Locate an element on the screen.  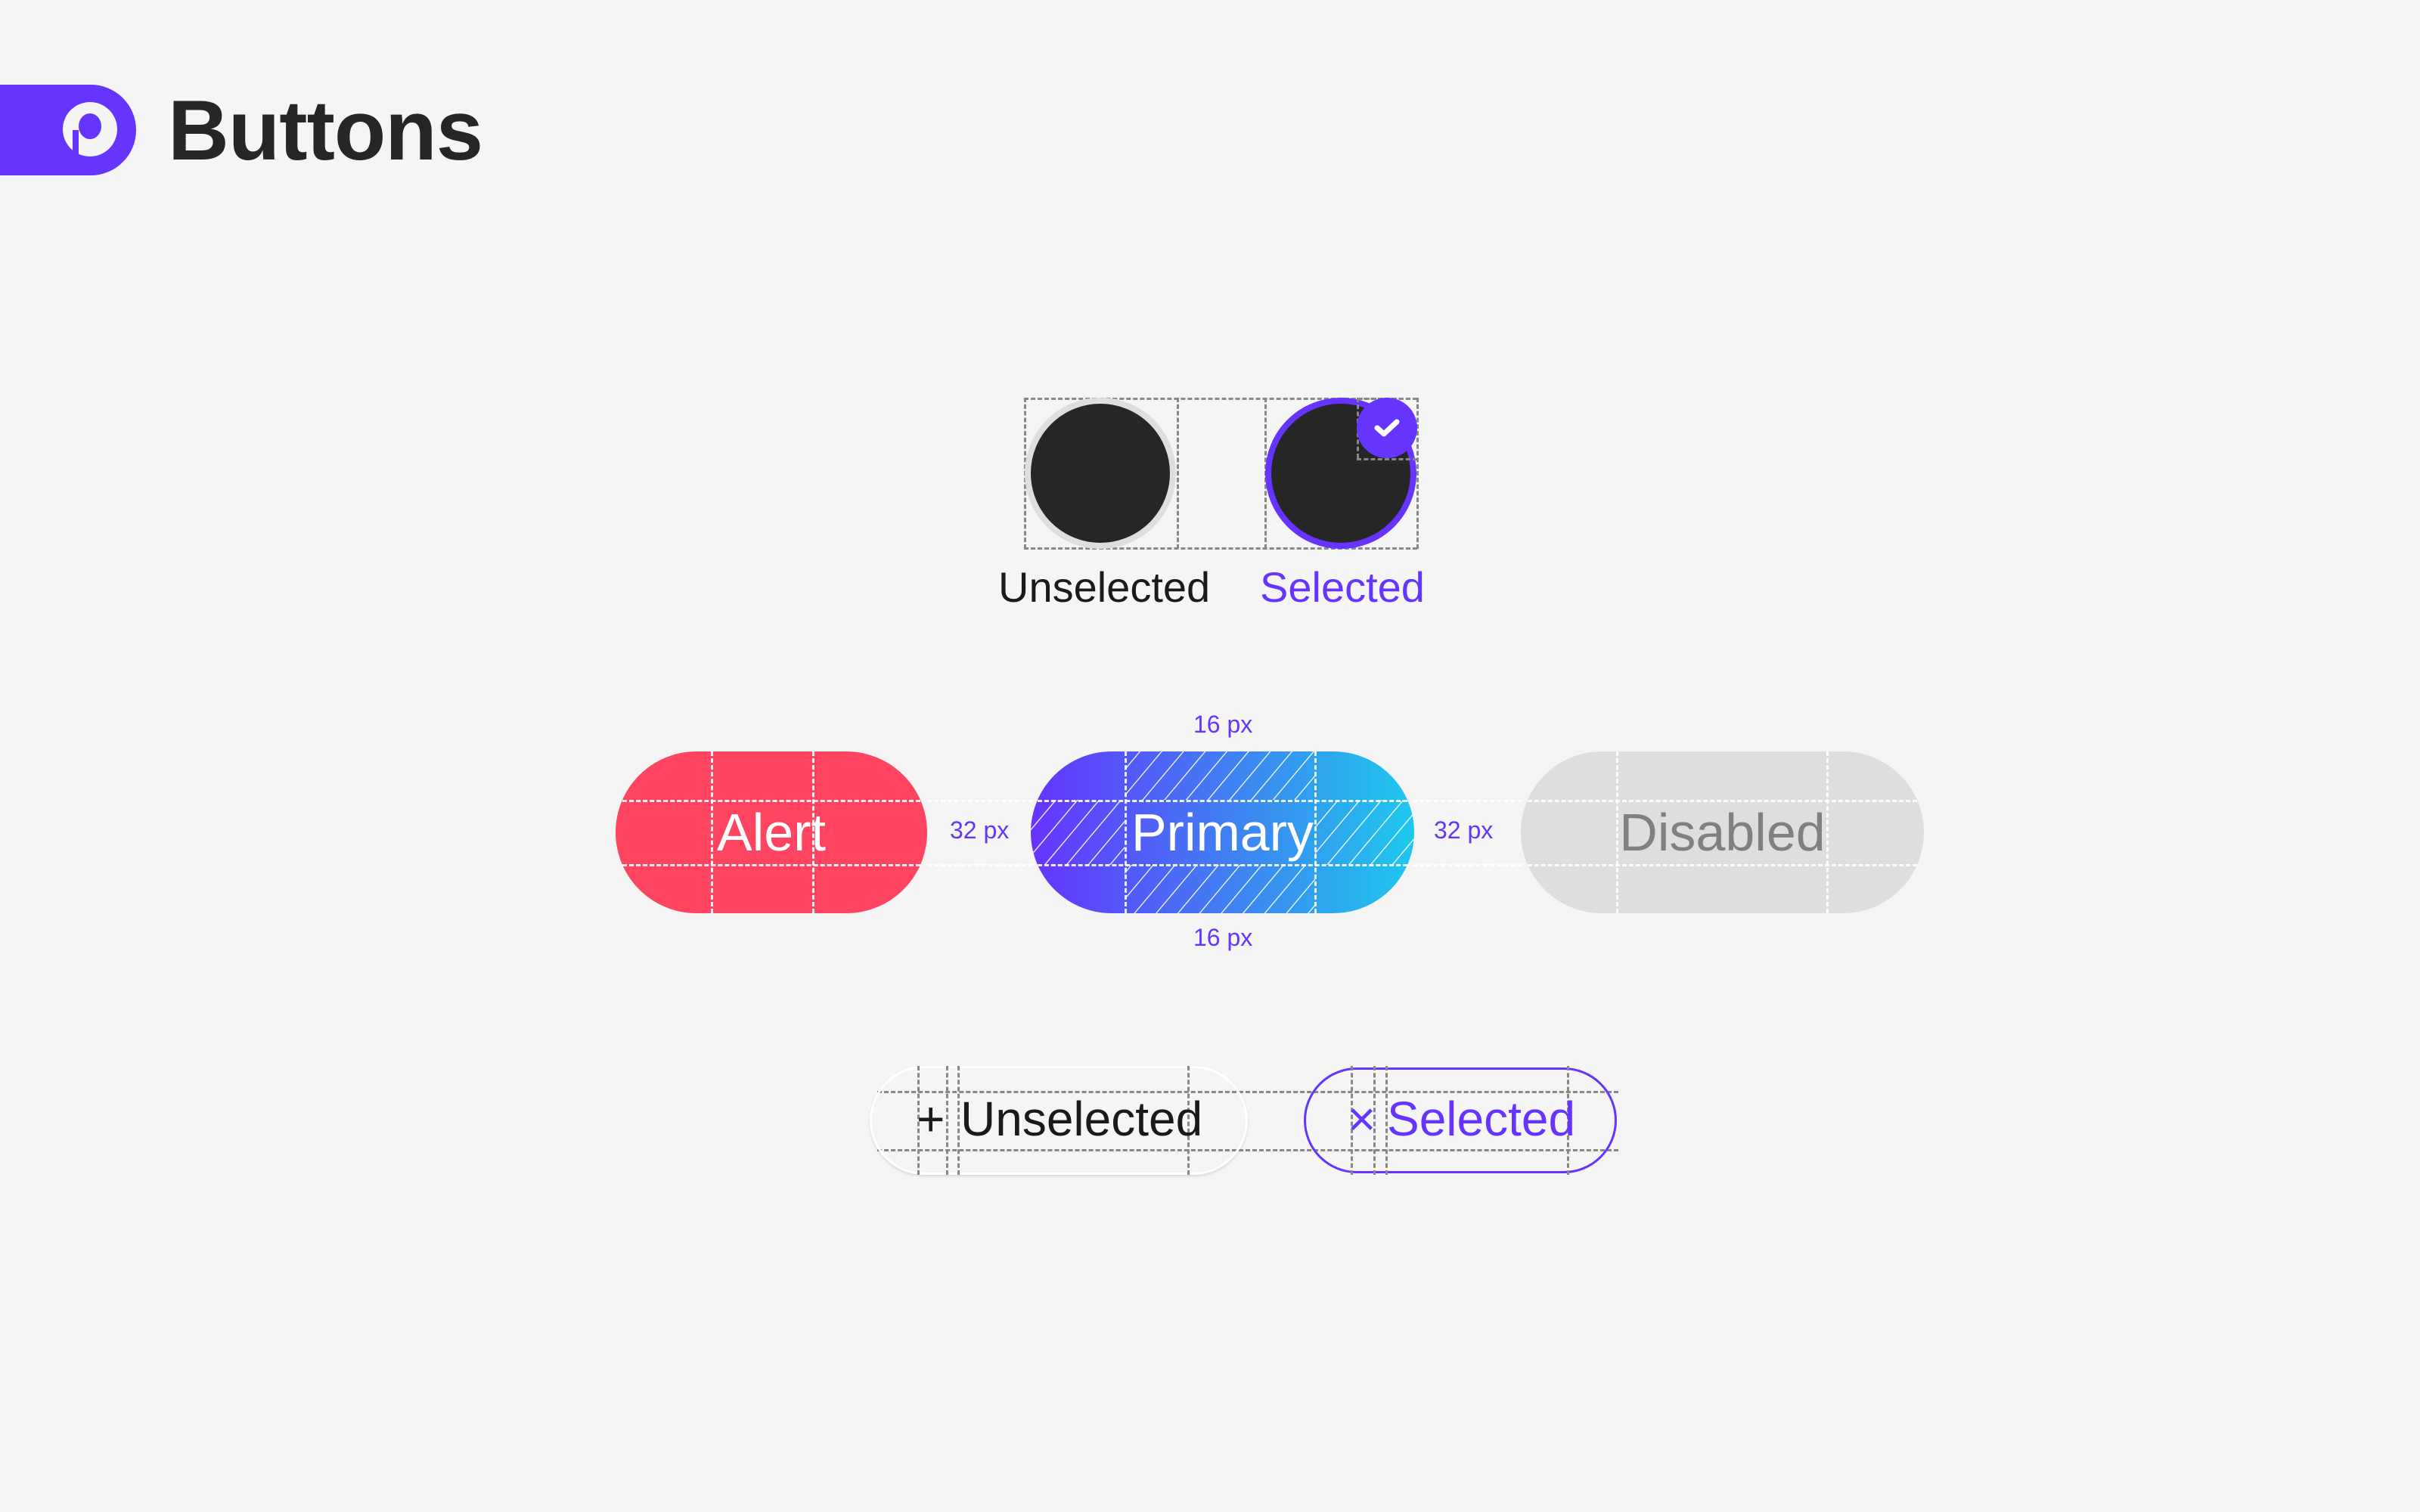
avatar-unselected is located at coordinates (1100, 473).